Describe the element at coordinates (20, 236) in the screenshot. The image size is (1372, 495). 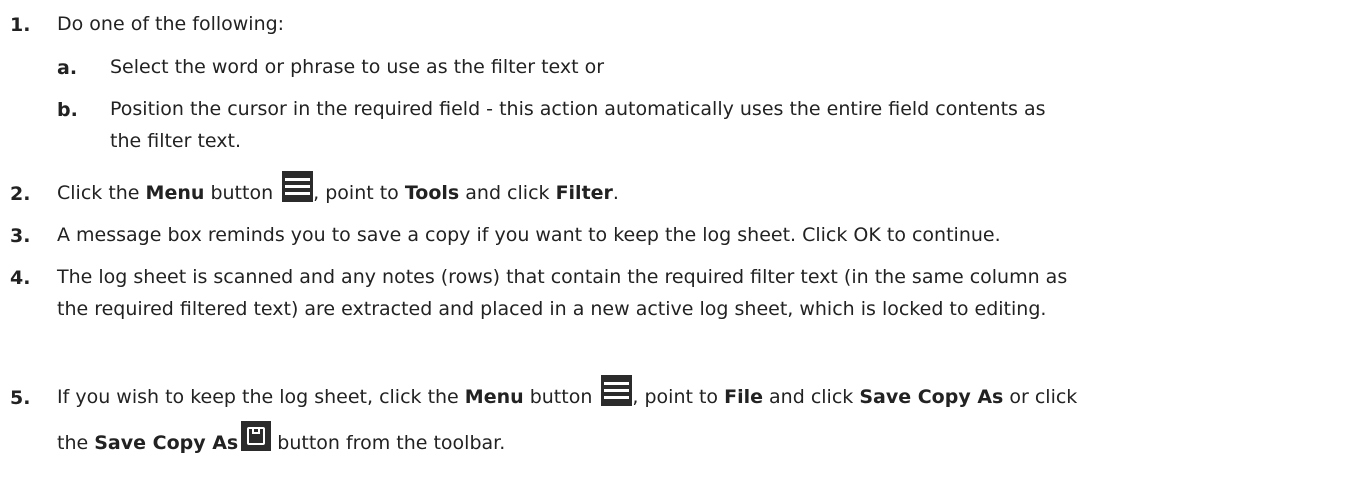
I see `step-number: 3.` at that location.